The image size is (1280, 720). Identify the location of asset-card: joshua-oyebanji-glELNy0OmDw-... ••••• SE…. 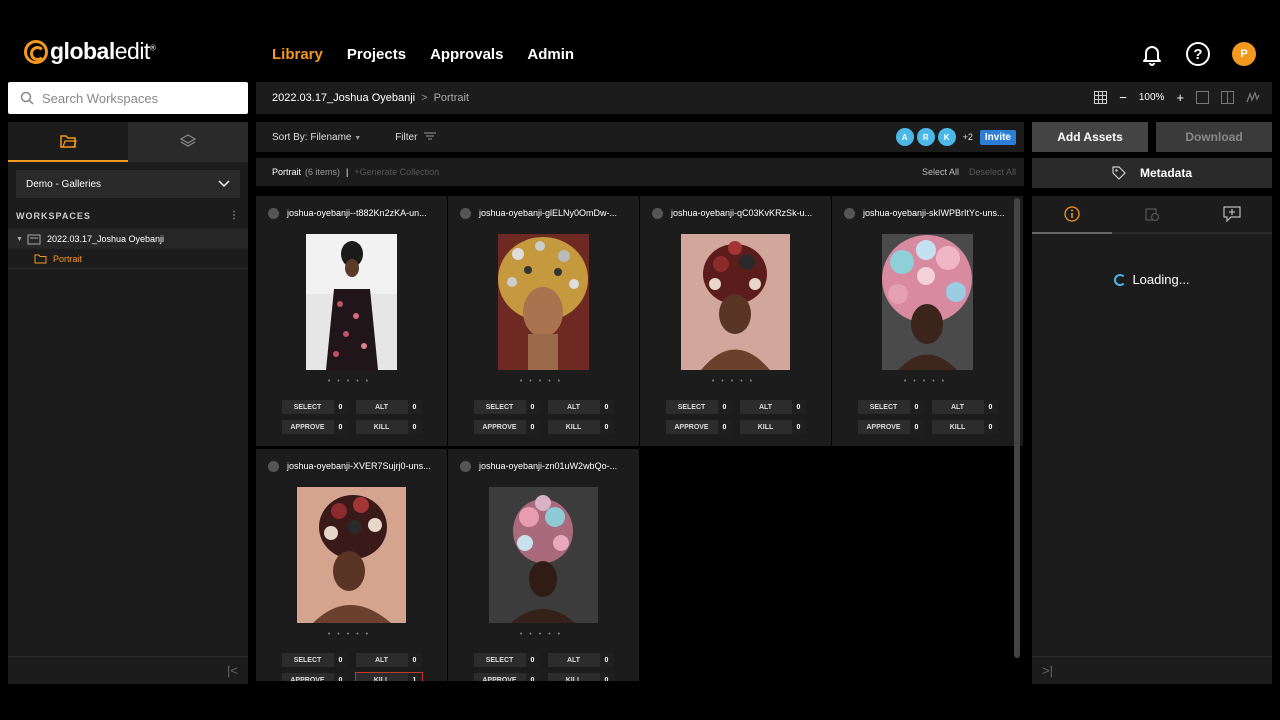
(543, 321).